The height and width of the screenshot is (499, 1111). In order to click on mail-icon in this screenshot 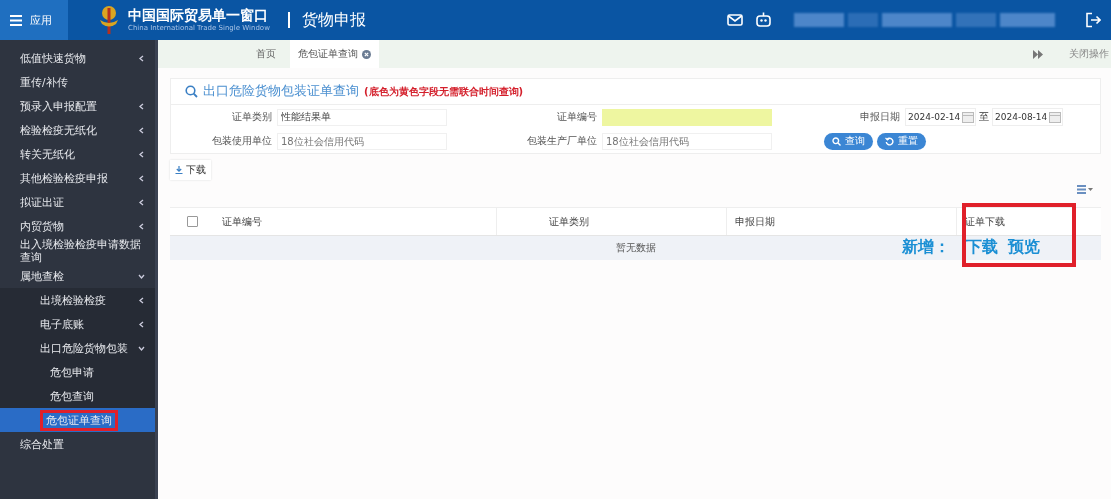, I will do `click(735, 20)`.